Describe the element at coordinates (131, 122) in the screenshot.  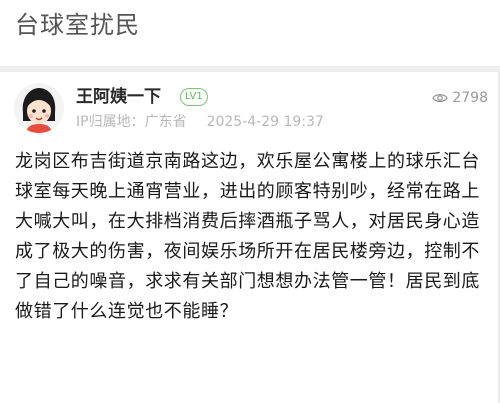
I see `ip-location: IP归属地：广东省` at that location.